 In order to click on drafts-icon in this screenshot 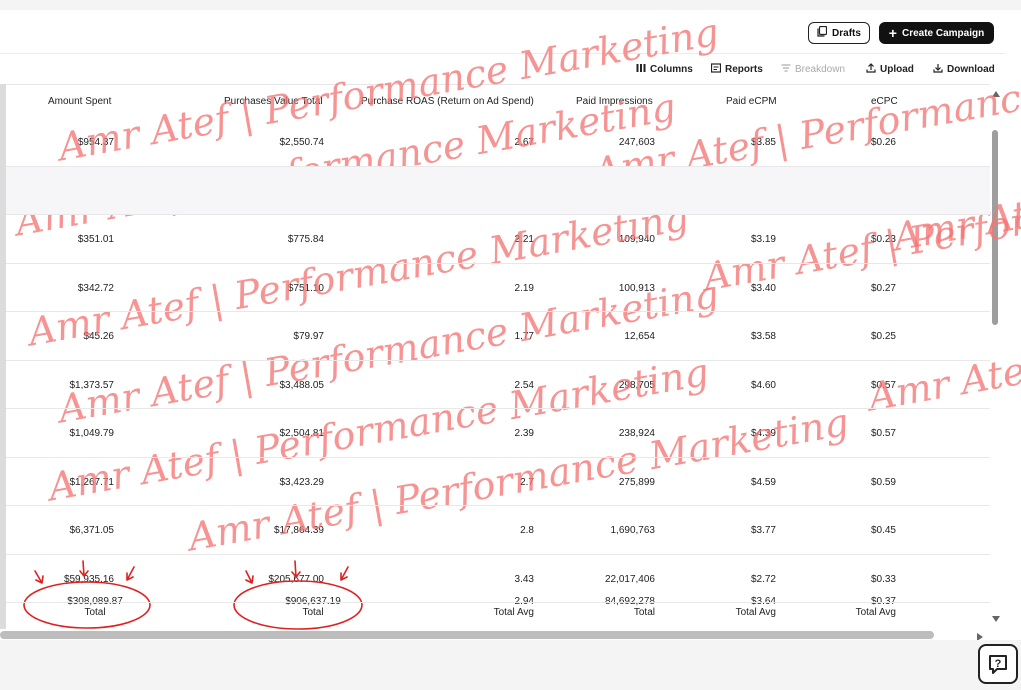, I will do `click(822, 32)`.